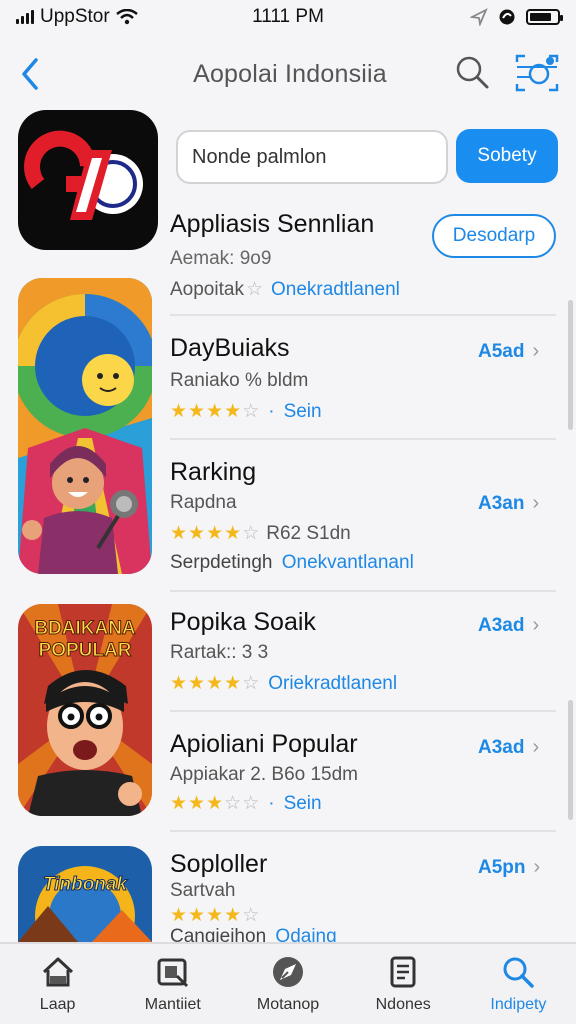  What do you see at coordinates (540, 17) in the screenshot?
I see `battery-level` at bounding box center [540, 17].